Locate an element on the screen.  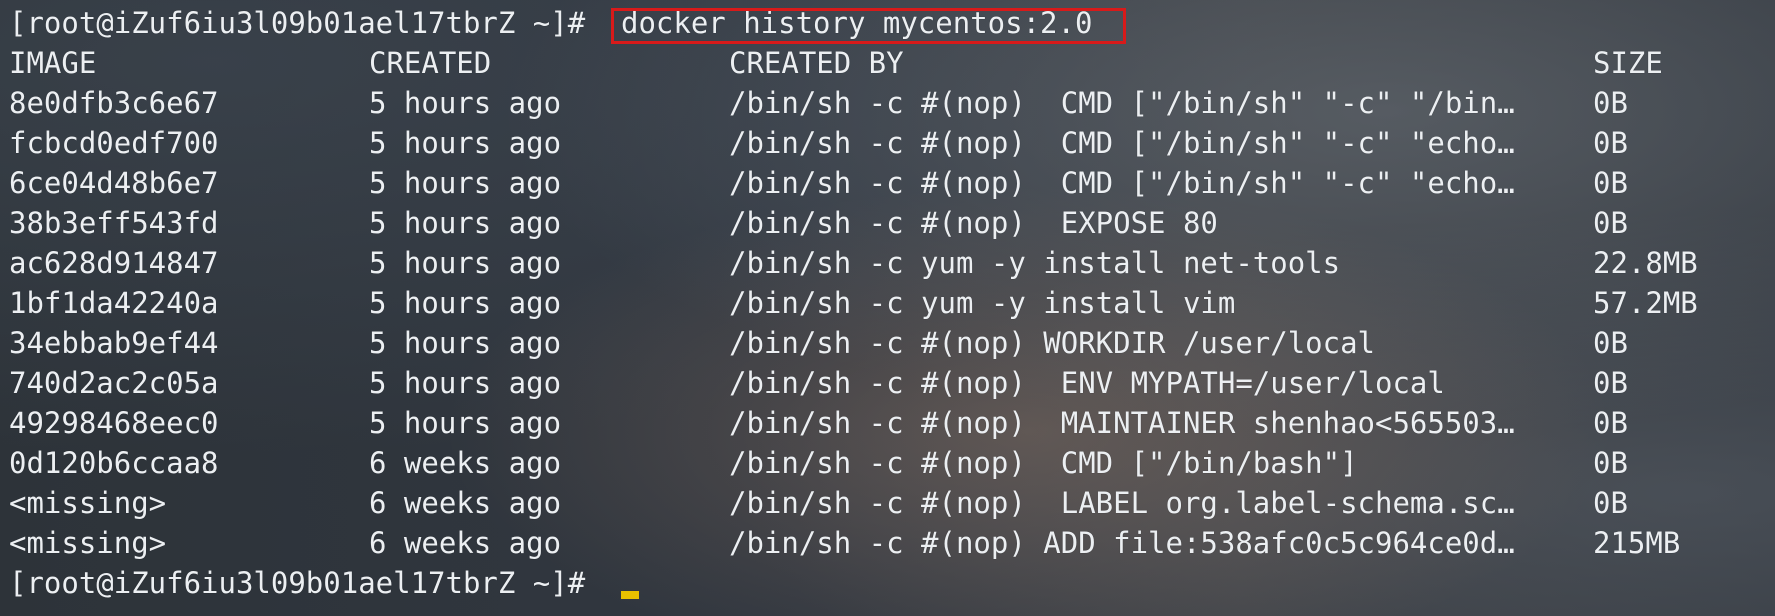
header-size: SIZE is located at coordinates (1628, 63).